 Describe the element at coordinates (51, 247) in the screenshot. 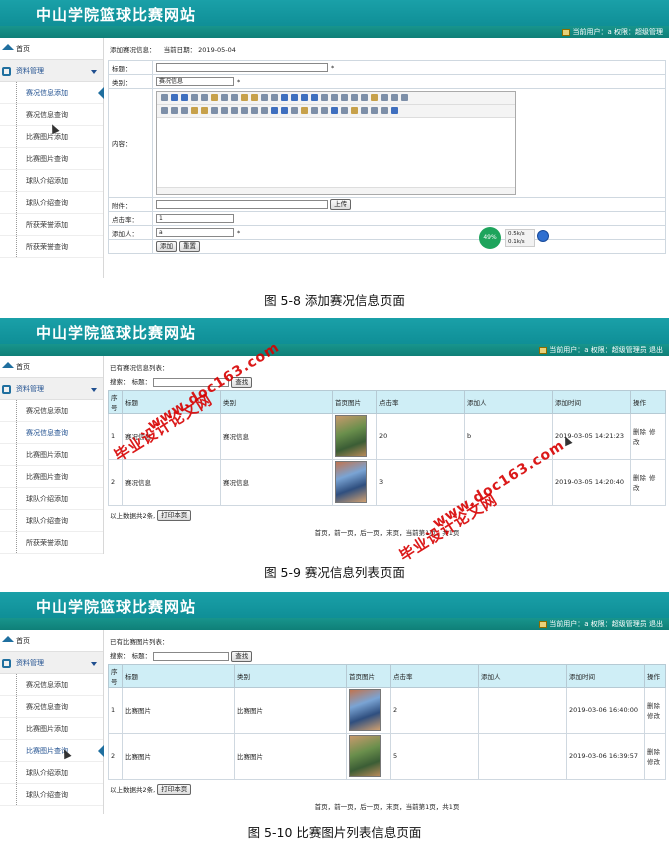

I see `sidebar-item-query-honor: 所获荣誉查询` at that location.